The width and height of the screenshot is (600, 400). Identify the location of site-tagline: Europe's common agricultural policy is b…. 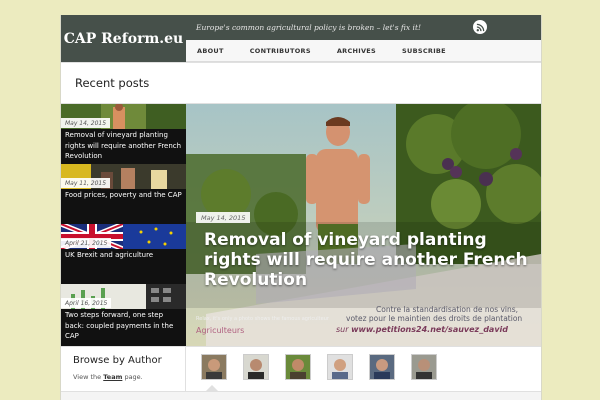
(308, 27).